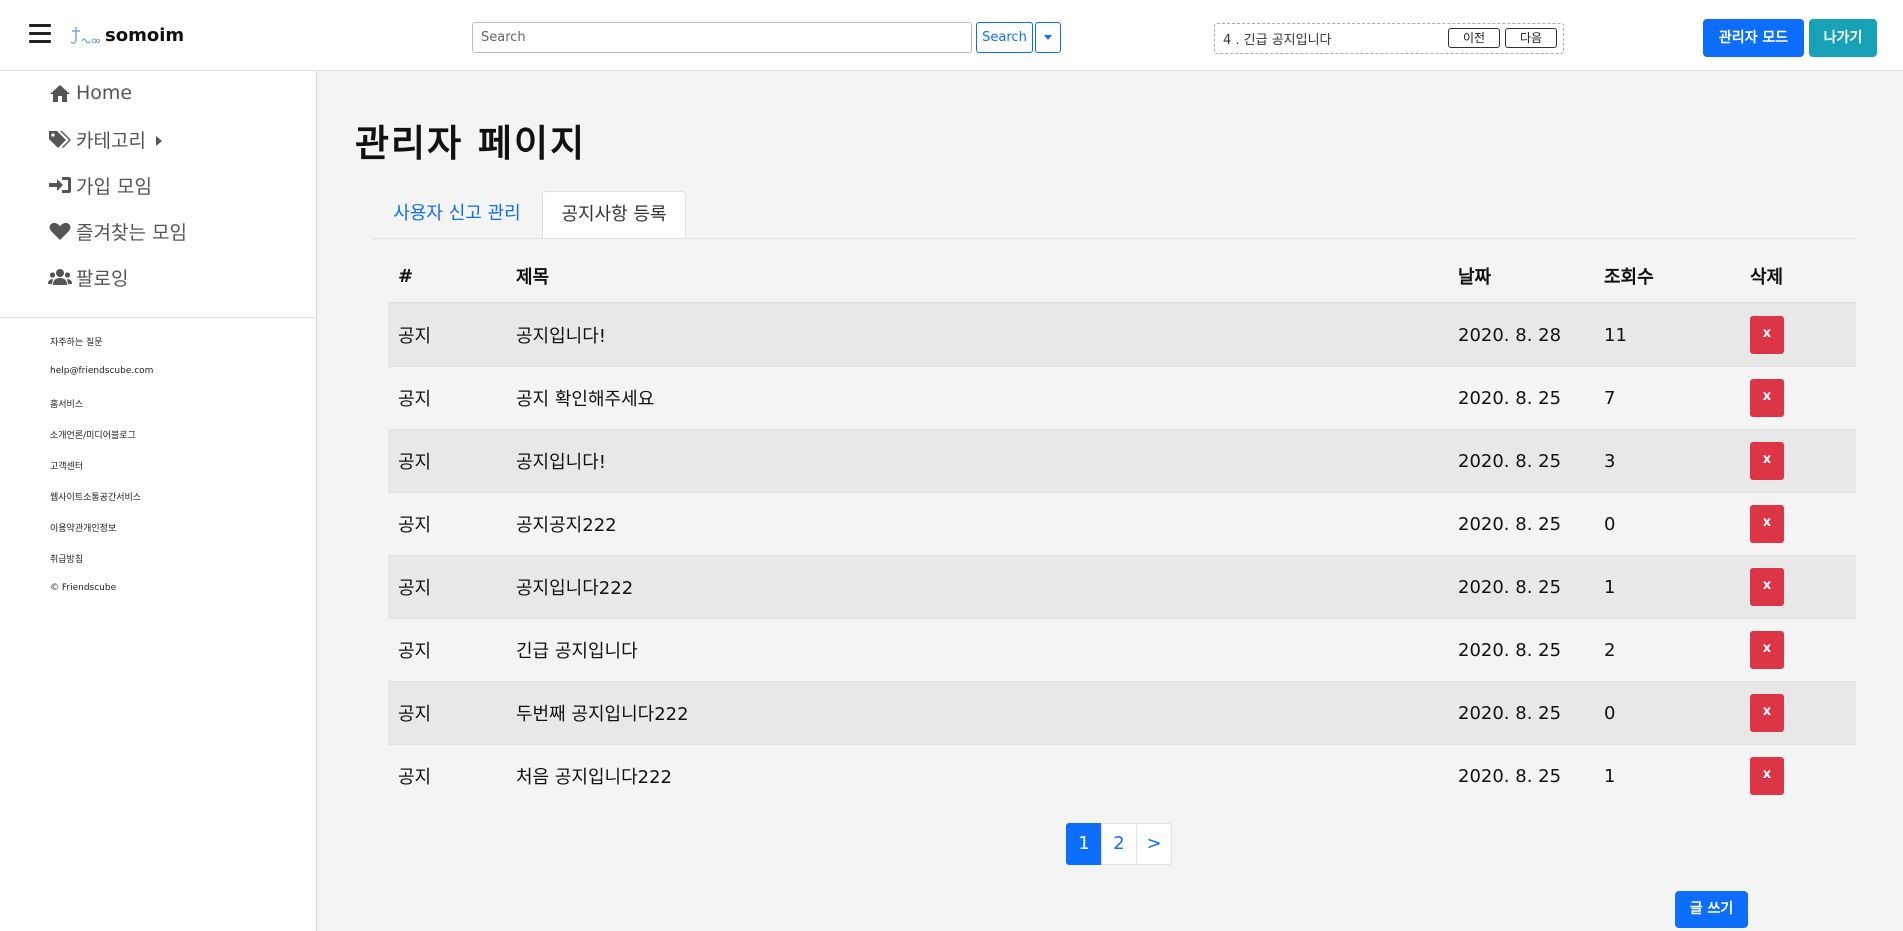  What do you see at coordinates (1531, 38) in the screenshot?
I see `ticker-next-button: 다음` at bounding box center [1531, 38].